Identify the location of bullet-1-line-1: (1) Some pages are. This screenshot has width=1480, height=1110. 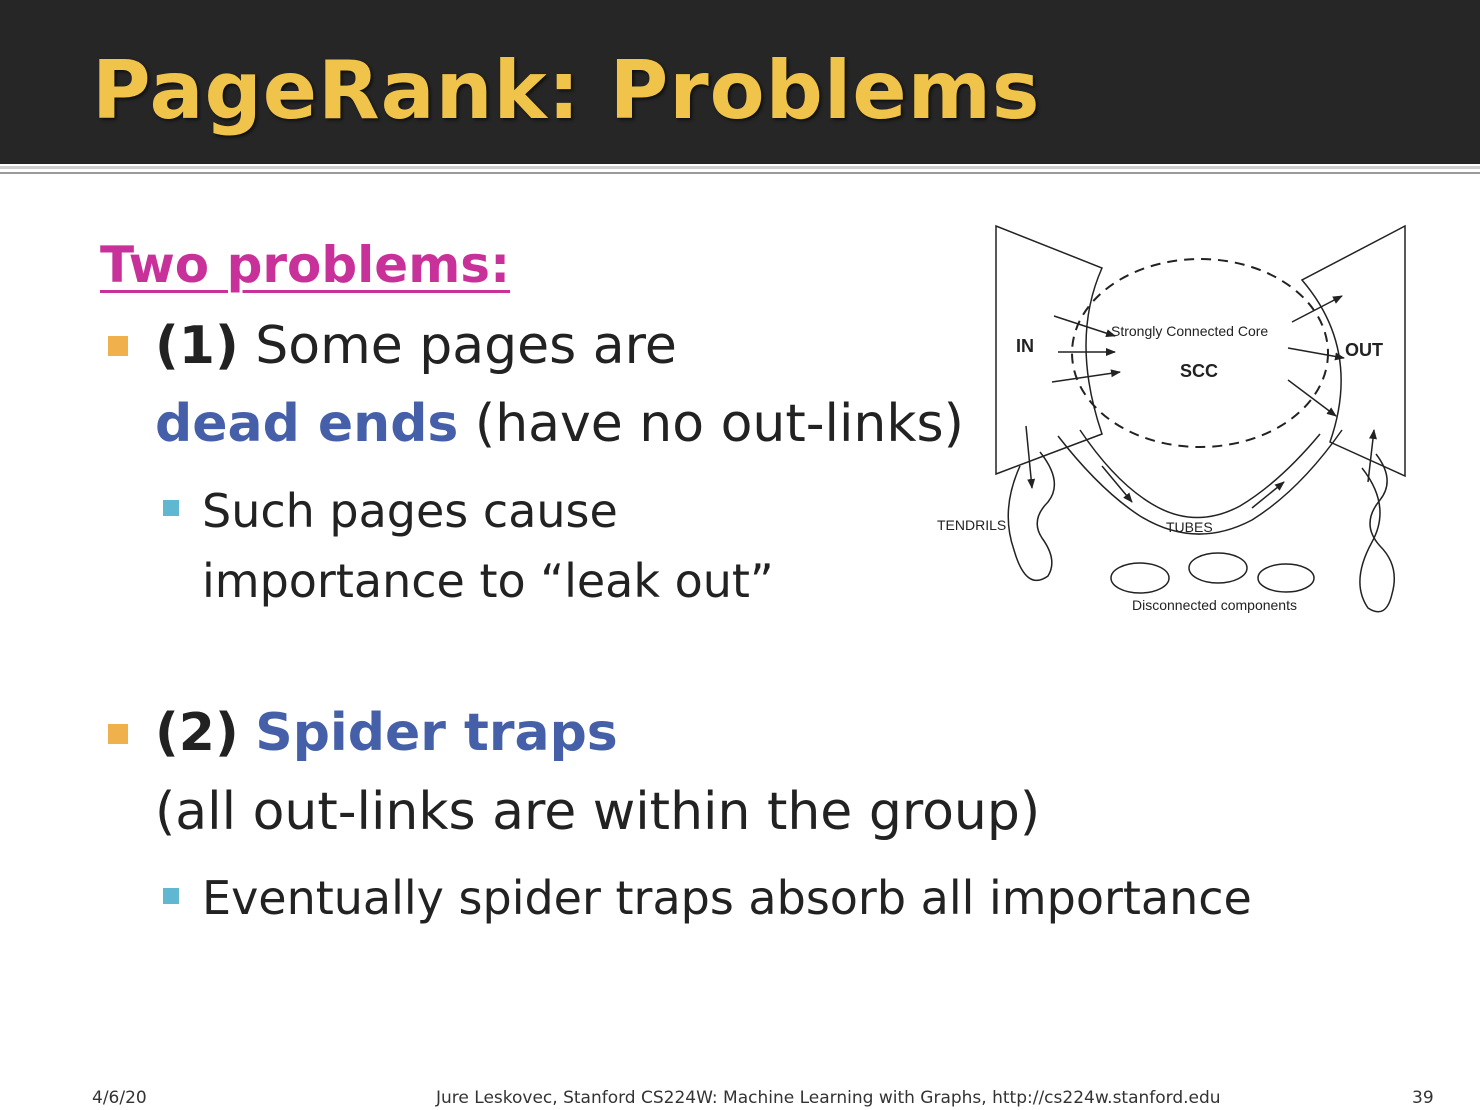
(416, 346).